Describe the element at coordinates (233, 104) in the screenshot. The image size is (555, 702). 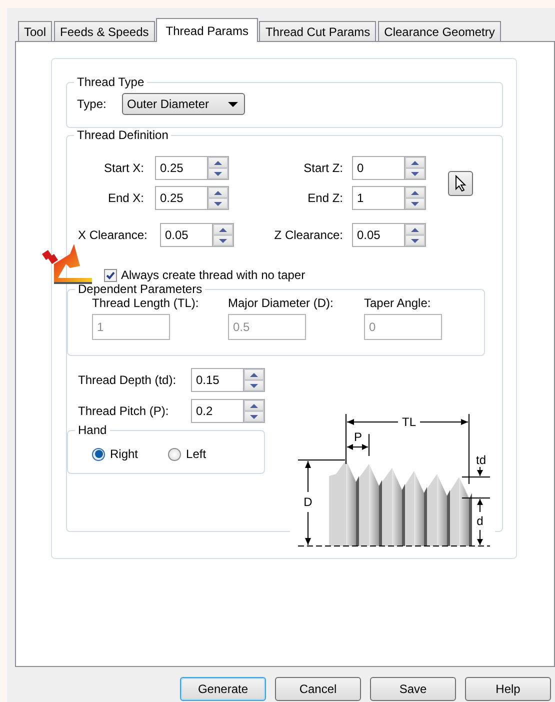
I see `caret-icon` at that location.